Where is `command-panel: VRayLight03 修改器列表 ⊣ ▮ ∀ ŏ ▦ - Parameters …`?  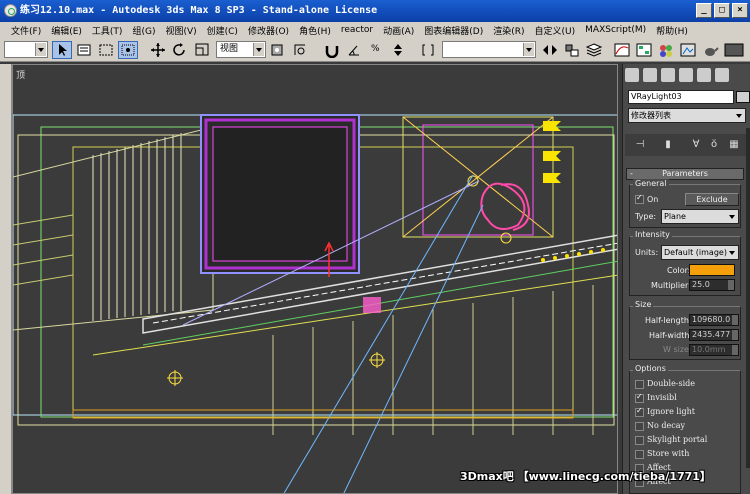 command-panel: VRayLight03 修改器列表 ⊣ ▮ ∀ ŏ ▦ - Parameters … is located at coordinates (686, 279).